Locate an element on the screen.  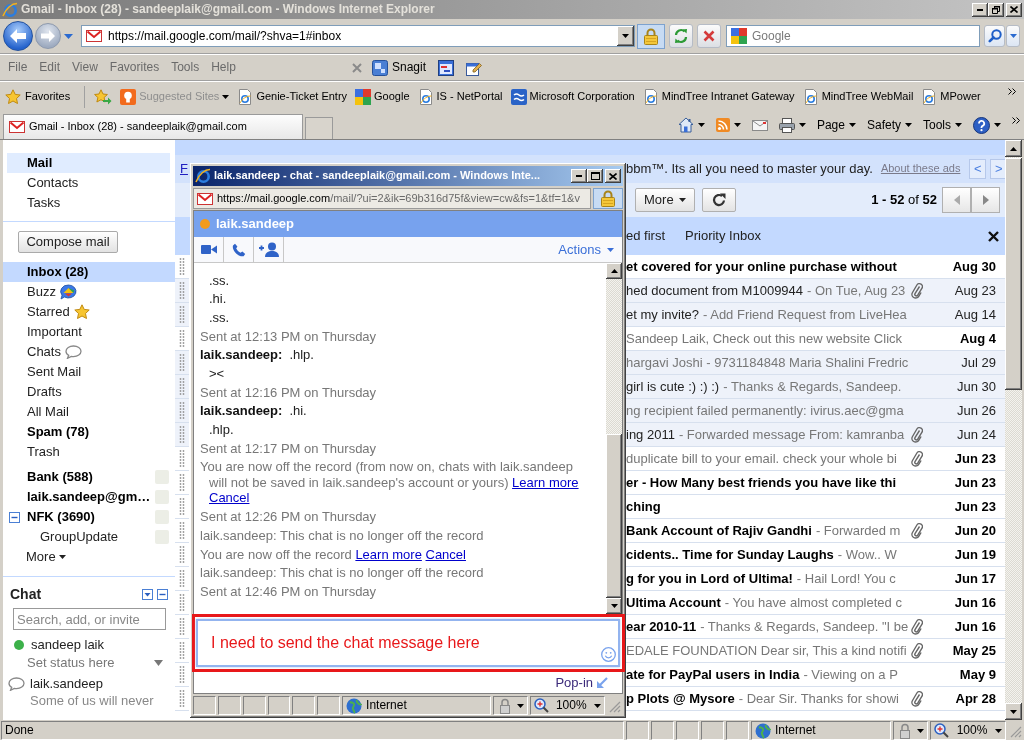
folder-link: Trash is located at coordinates (89, 452).